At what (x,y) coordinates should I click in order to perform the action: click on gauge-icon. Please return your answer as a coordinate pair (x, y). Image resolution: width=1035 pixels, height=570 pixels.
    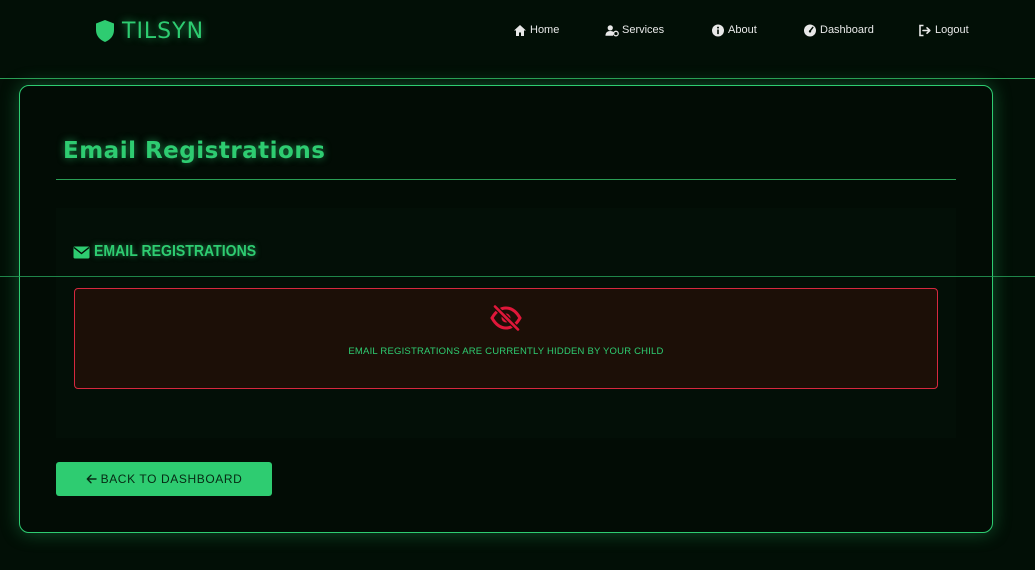
    Looking at the image, I should click on (810, 30).